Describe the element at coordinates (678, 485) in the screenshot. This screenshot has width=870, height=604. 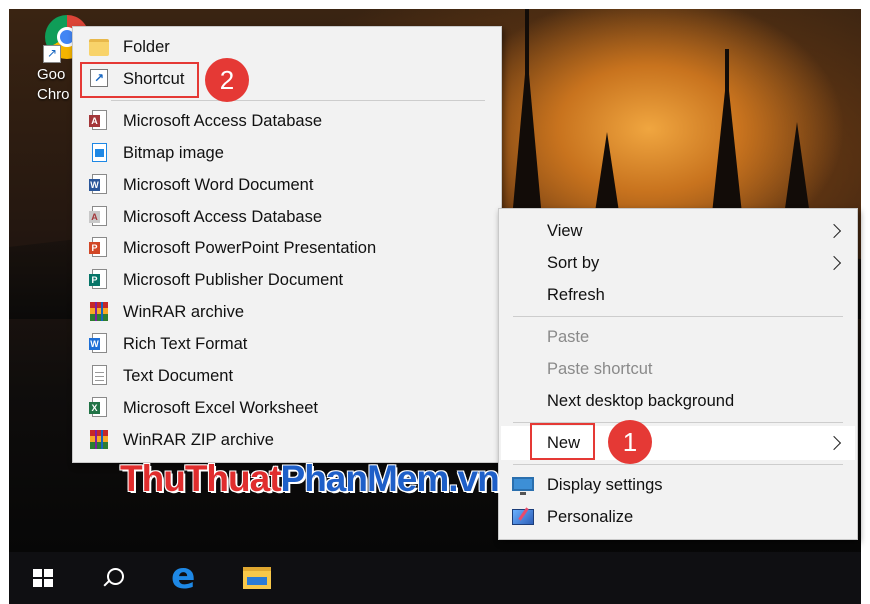
I see `context-item-display-settings: Display settings` at that location.